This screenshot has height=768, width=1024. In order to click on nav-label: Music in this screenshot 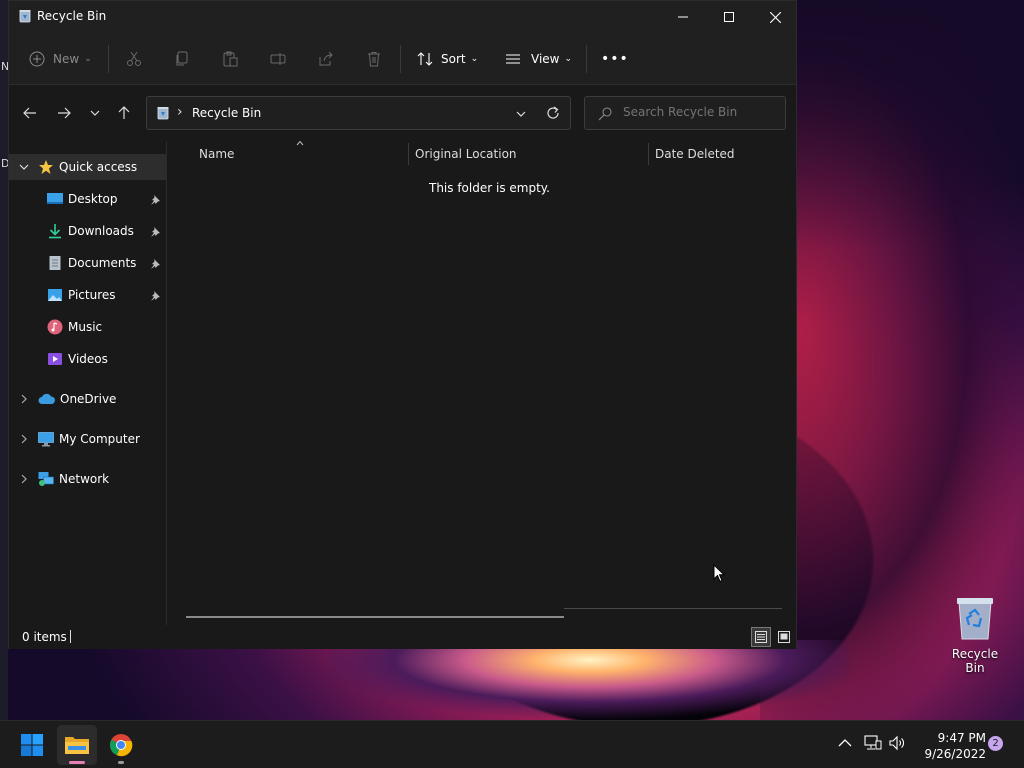, I will do `click(85, 327)`.